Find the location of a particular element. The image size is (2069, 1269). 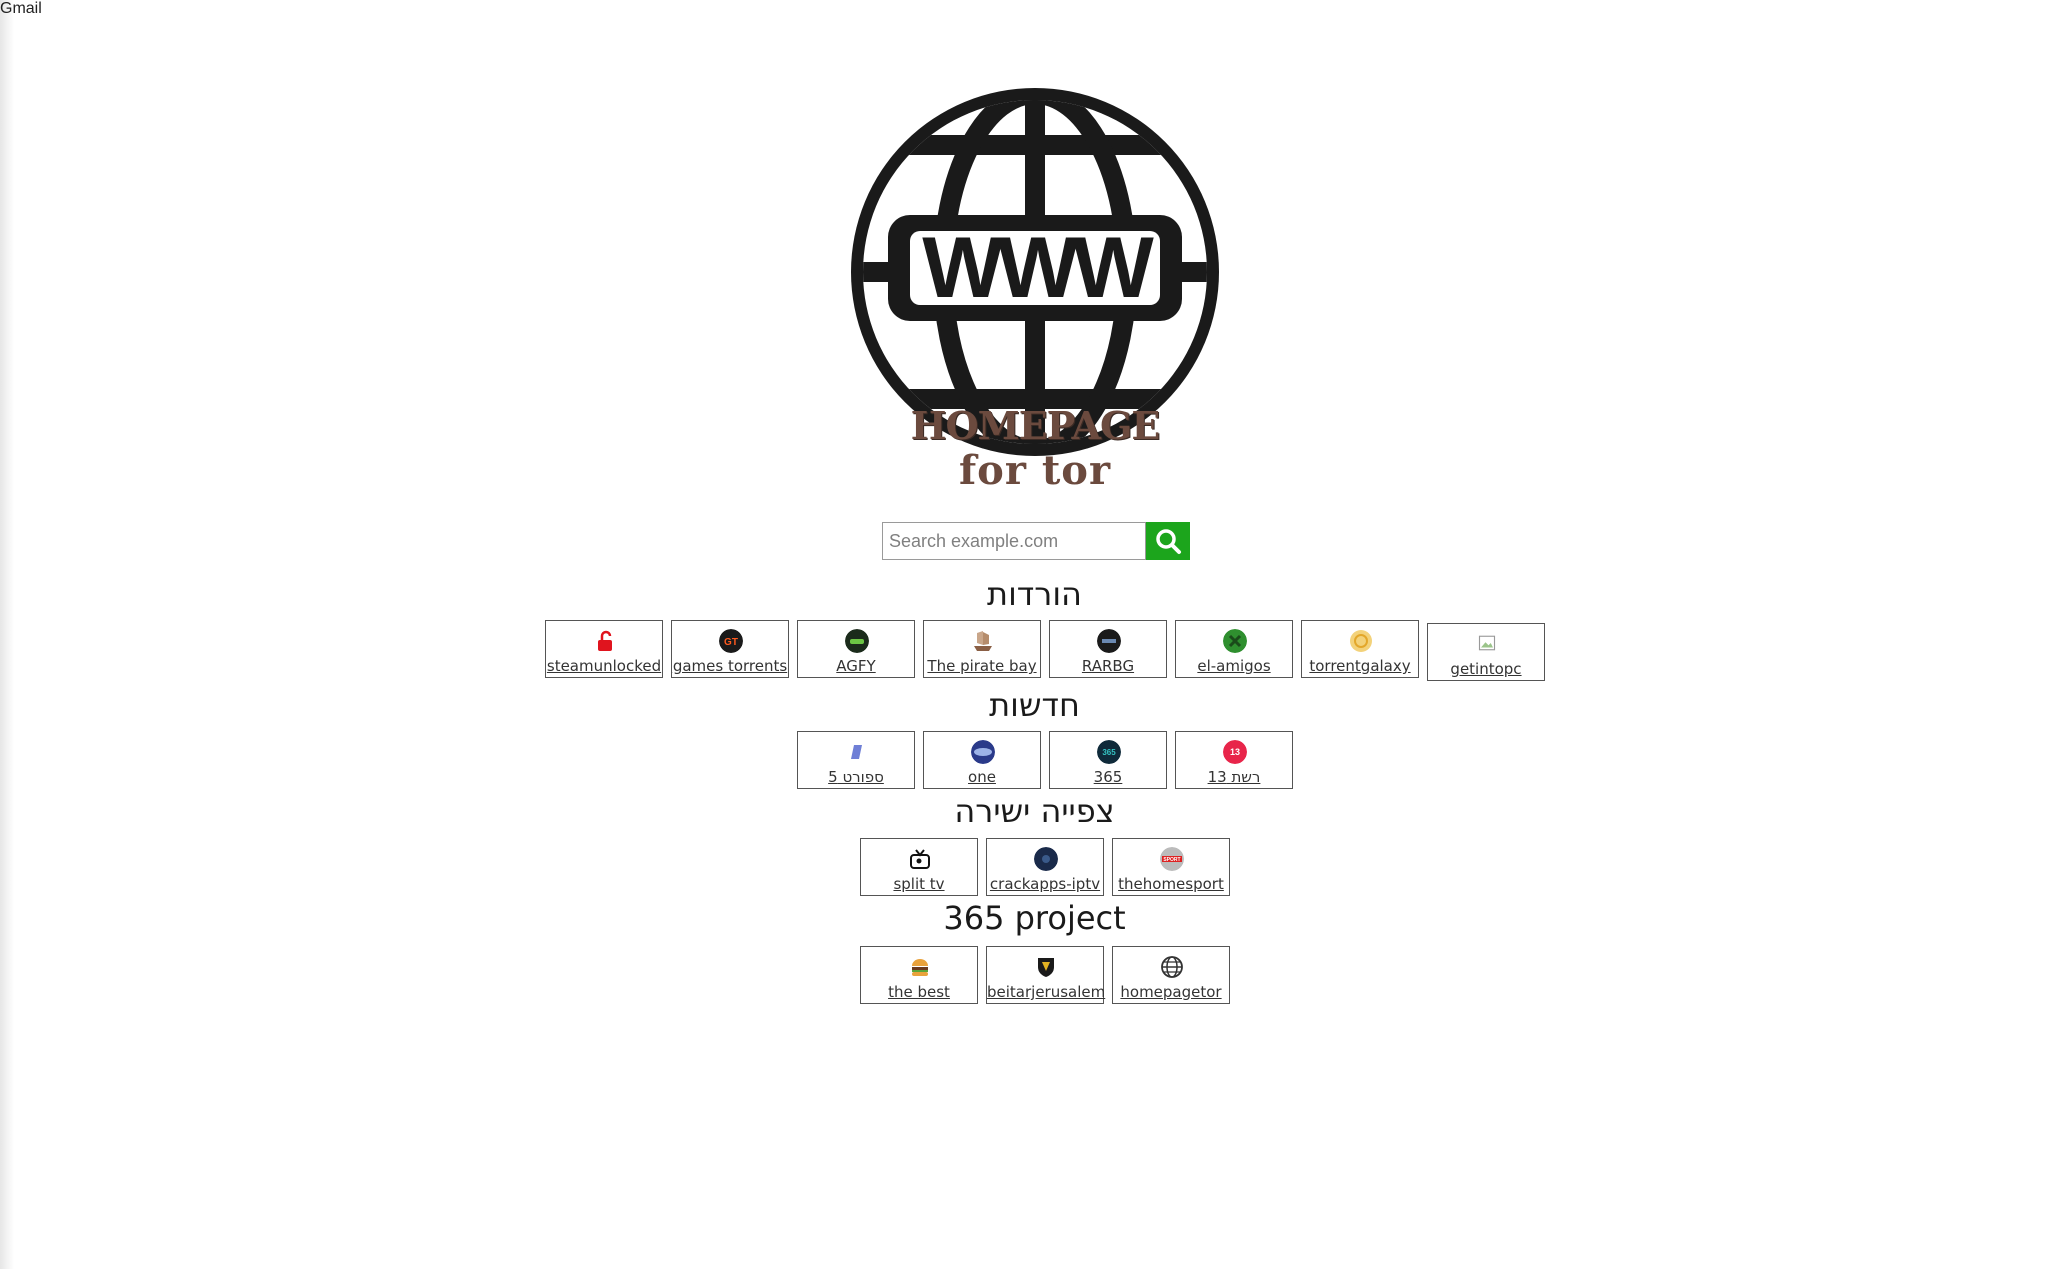

link-tile-the-best: the best is located at coordinates (919, 975).